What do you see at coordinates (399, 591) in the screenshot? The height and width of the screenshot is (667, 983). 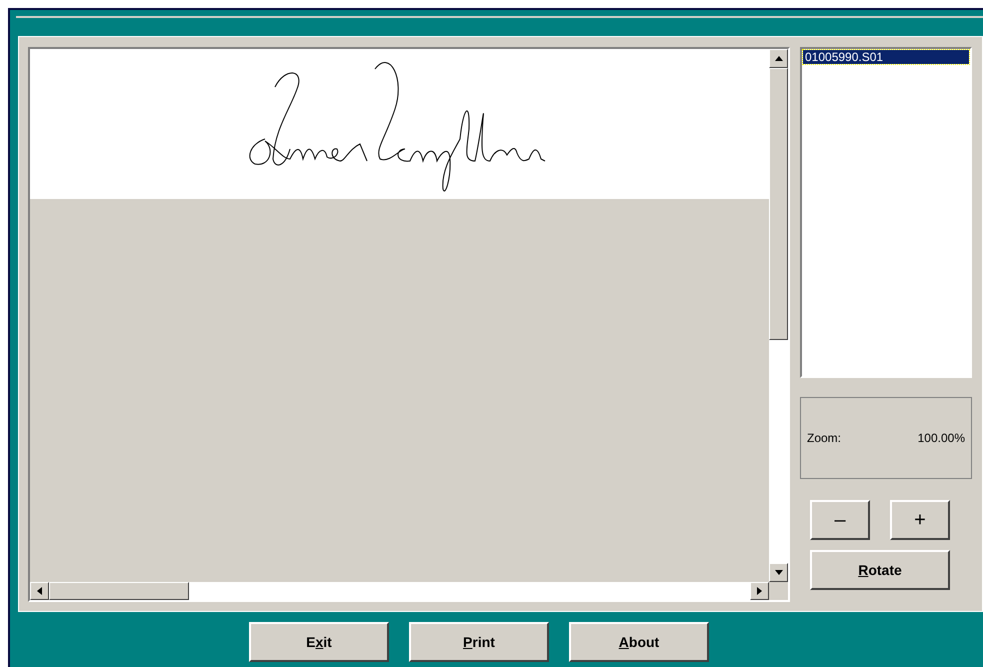 I see `horizontal-scrollbar` at bounding box center [399, 591].